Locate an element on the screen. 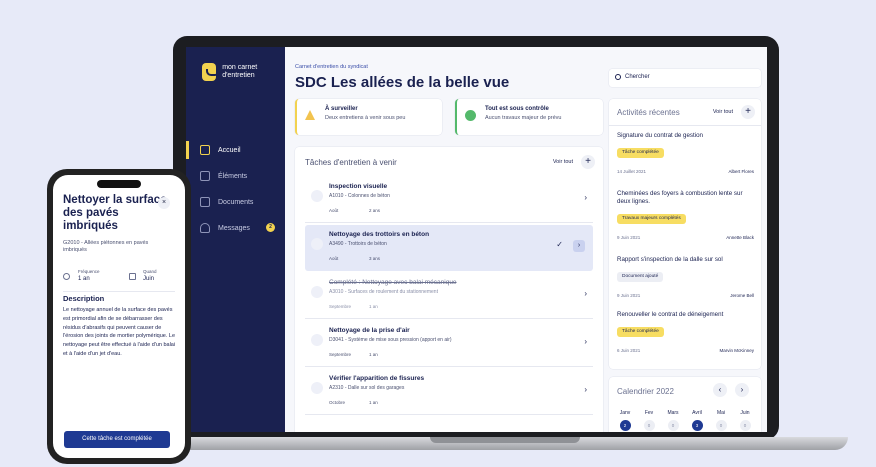 This screenshot has height=467, width=876. check-circle-icon is located at coordinates (470, 115).